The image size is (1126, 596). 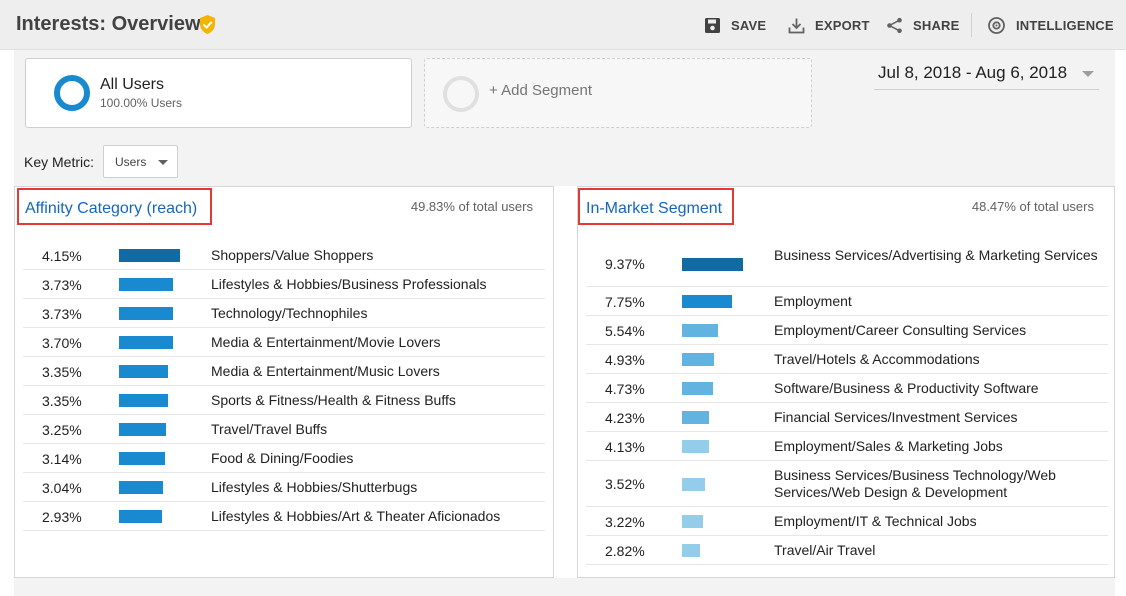 I want to click on row-label: Lifestyles & Hobbies/Shutterbugs, so click(x=314, y=487).